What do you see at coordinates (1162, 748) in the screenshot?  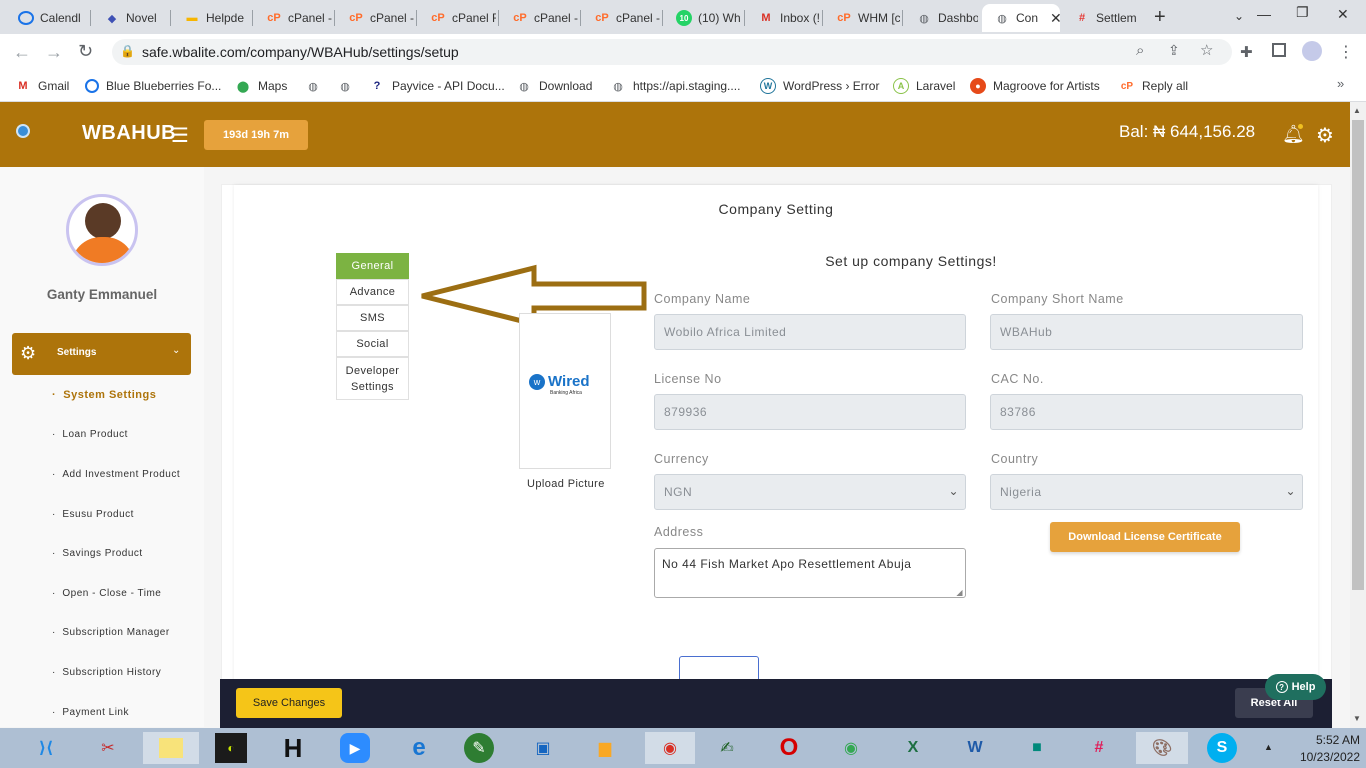 I see `paint-icon: 🎨︎` at bounding box center [1162, 748].